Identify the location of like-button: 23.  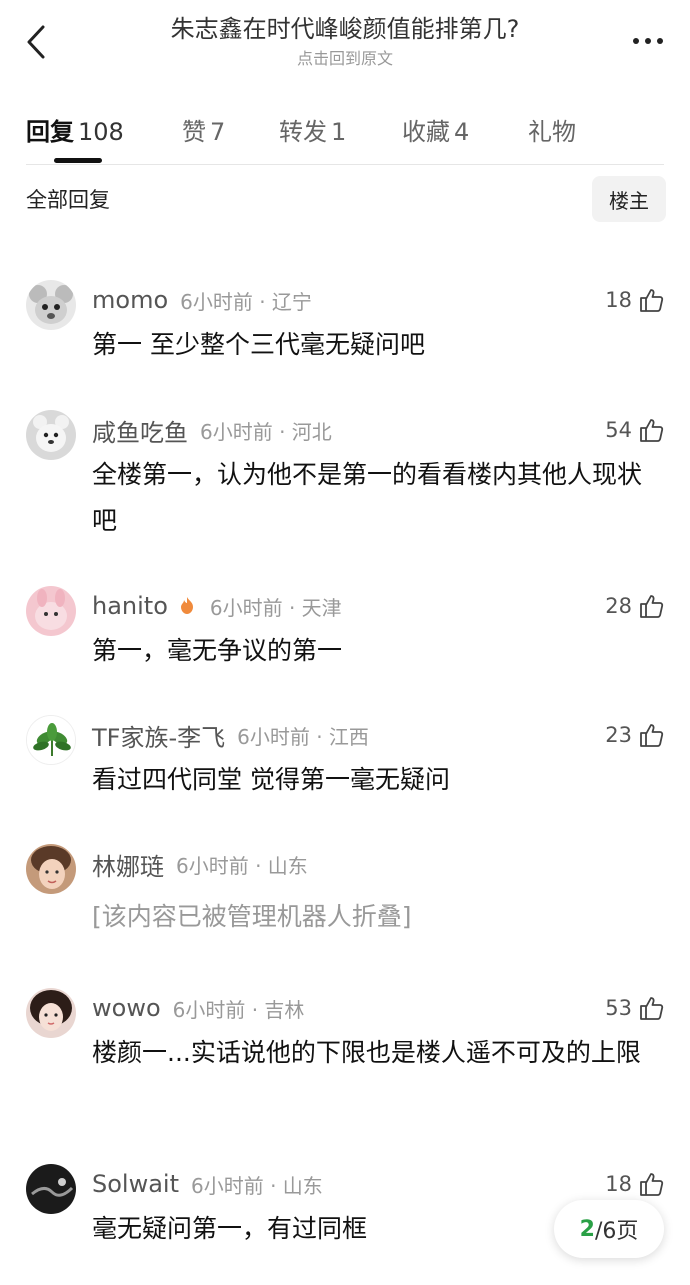
(634, 735).